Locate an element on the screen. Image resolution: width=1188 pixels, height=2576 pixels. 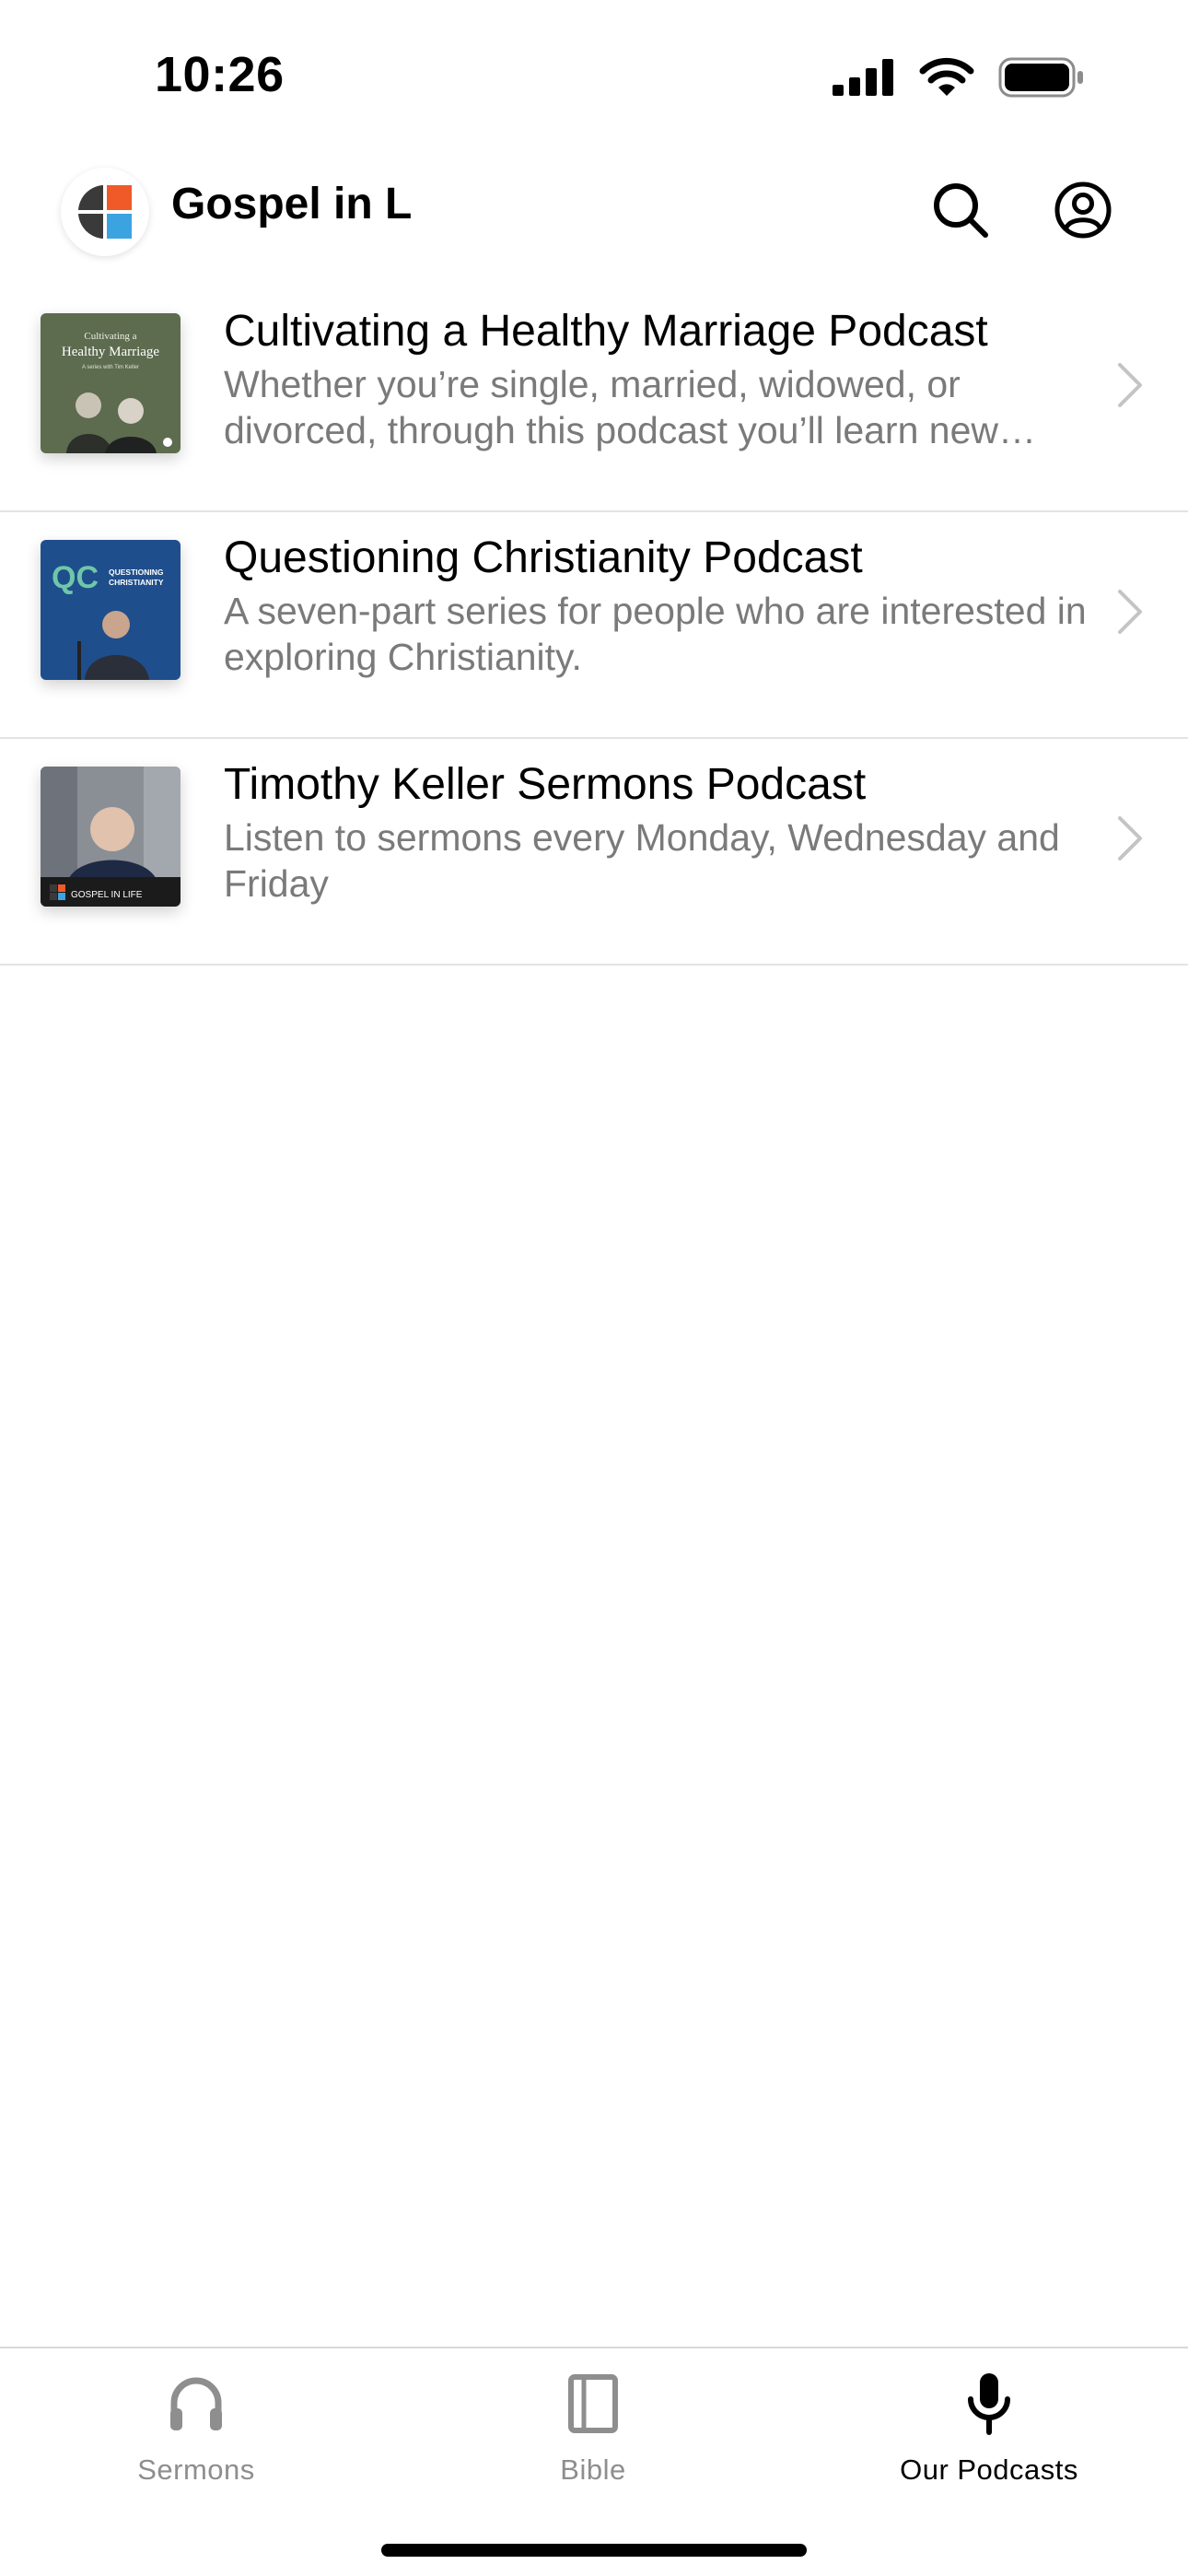
svg-text: CHRISTIANITY is located at coordinates (136, 582).